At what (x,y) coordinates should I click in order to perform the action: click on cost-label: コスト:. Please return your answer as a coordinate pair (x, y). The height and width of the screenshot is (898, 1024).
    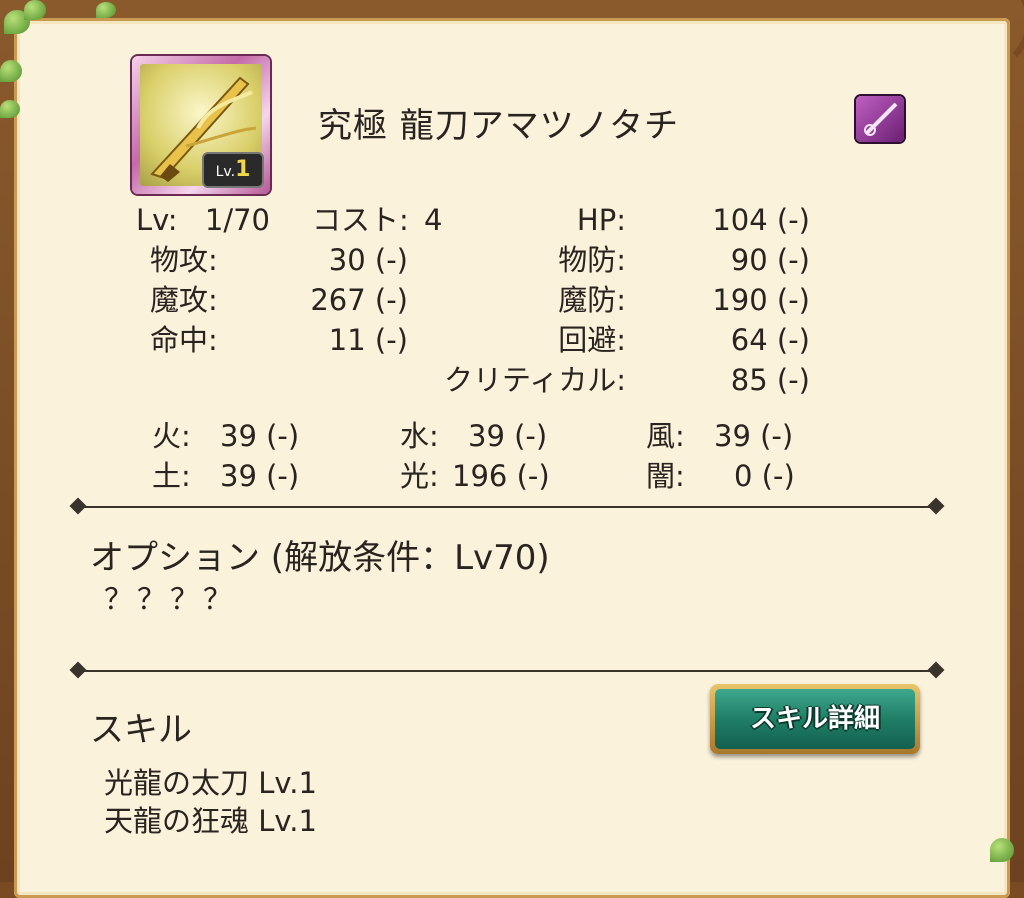
    Looking at the image, I should click on (360, 220).